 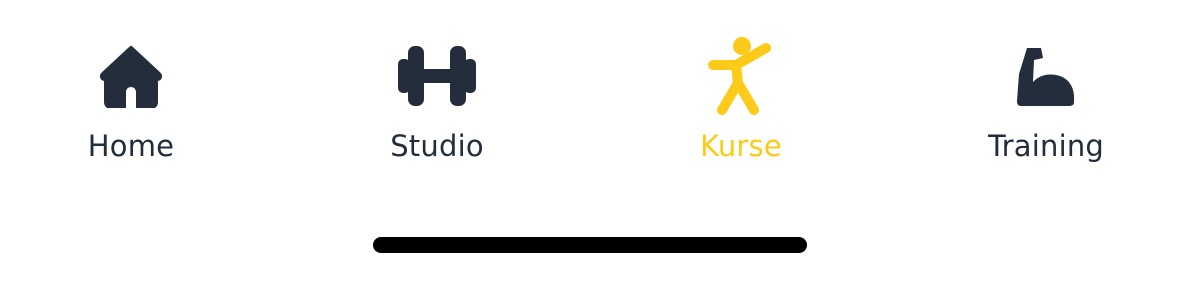 I want to click on dumbbell-icon, so click(x=437, y=76).